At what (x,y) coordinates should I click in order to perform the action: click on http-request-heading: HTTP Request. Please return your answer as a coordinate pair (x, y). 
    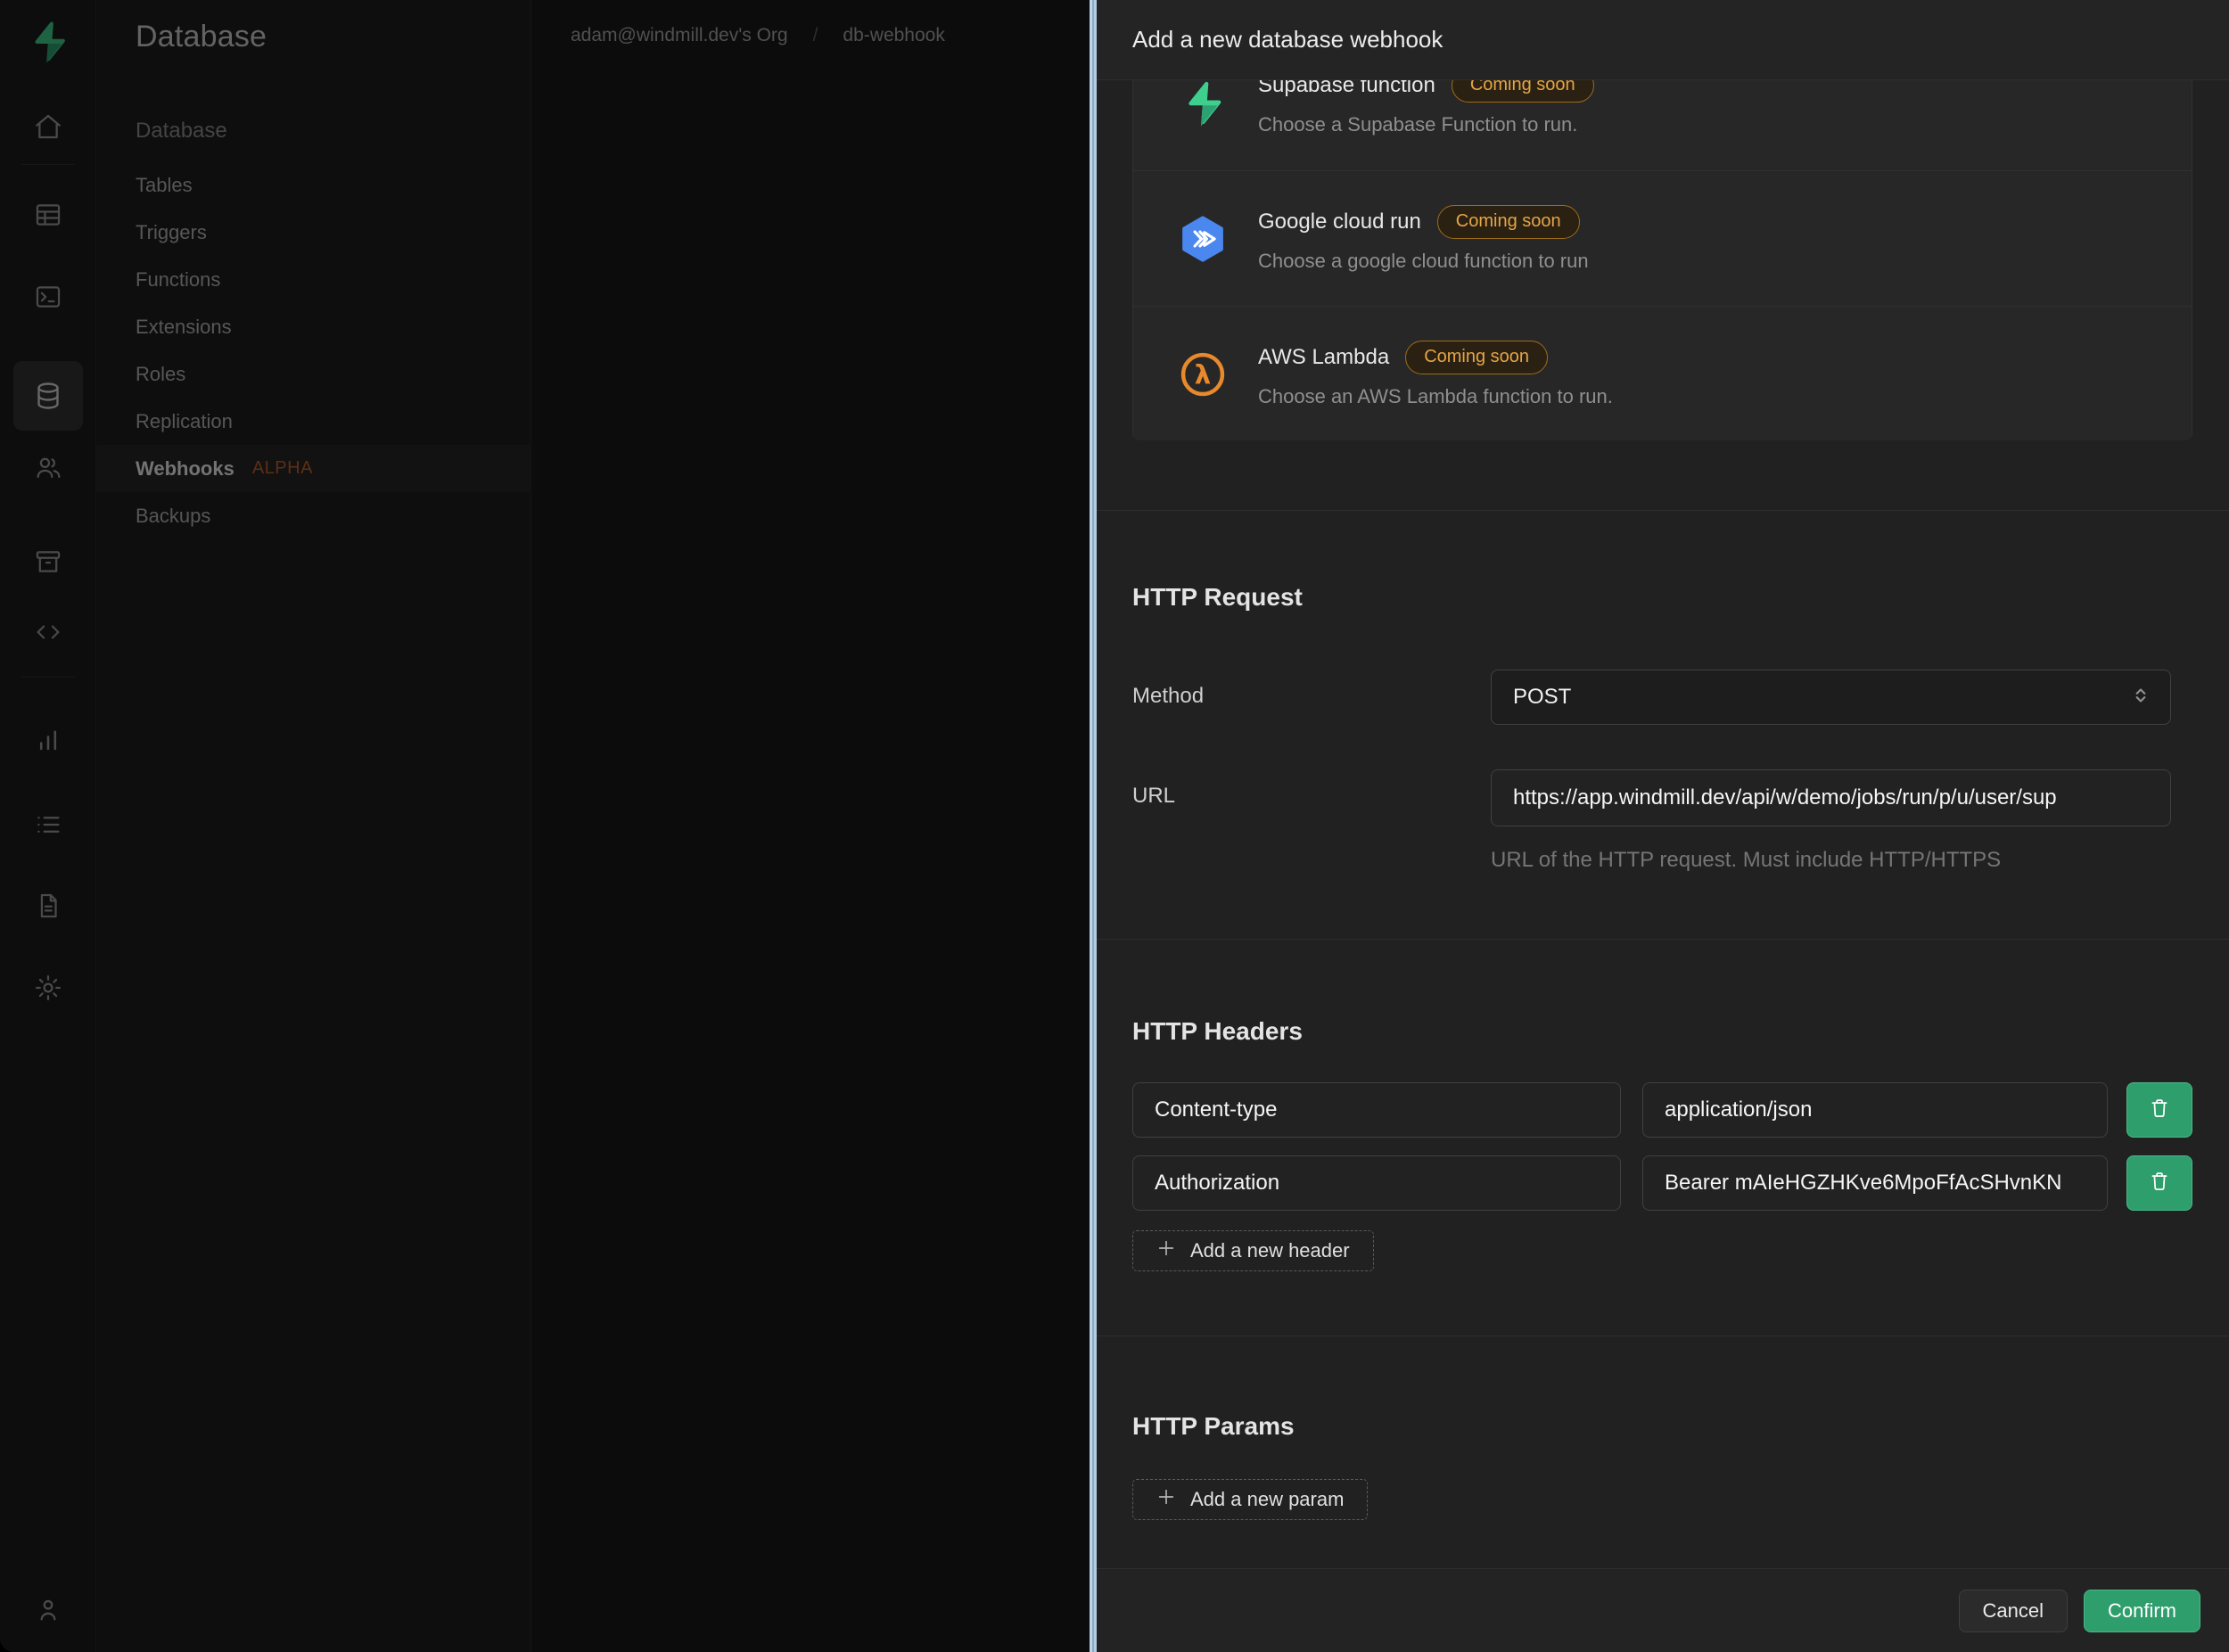
    Looking at the image, I should click on (1217, 597).